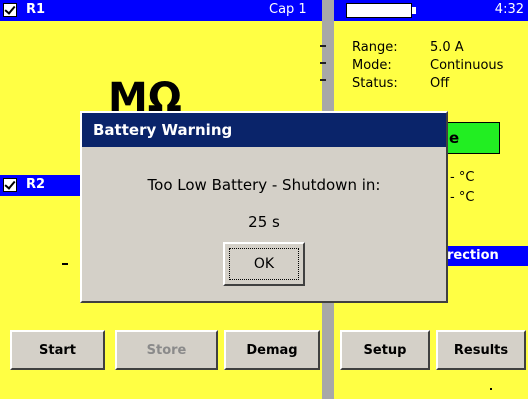 The image size is (528, 399). Describe the element at coordinates (375, 47) in the screenshot. I see `range-label: Range:` at that location.